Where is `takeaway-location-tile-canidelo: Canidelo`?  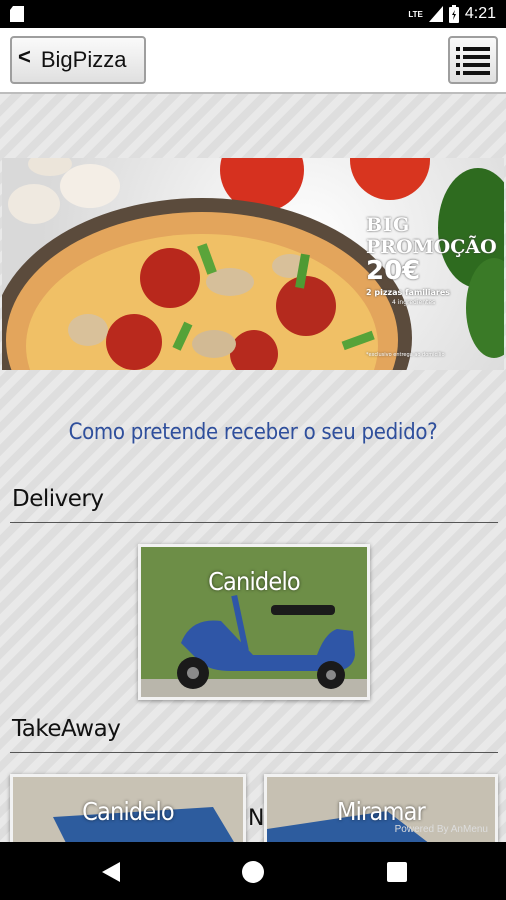
takeaway-location-tile-canidelo: Canidelo is located at coordinates (128, 808).